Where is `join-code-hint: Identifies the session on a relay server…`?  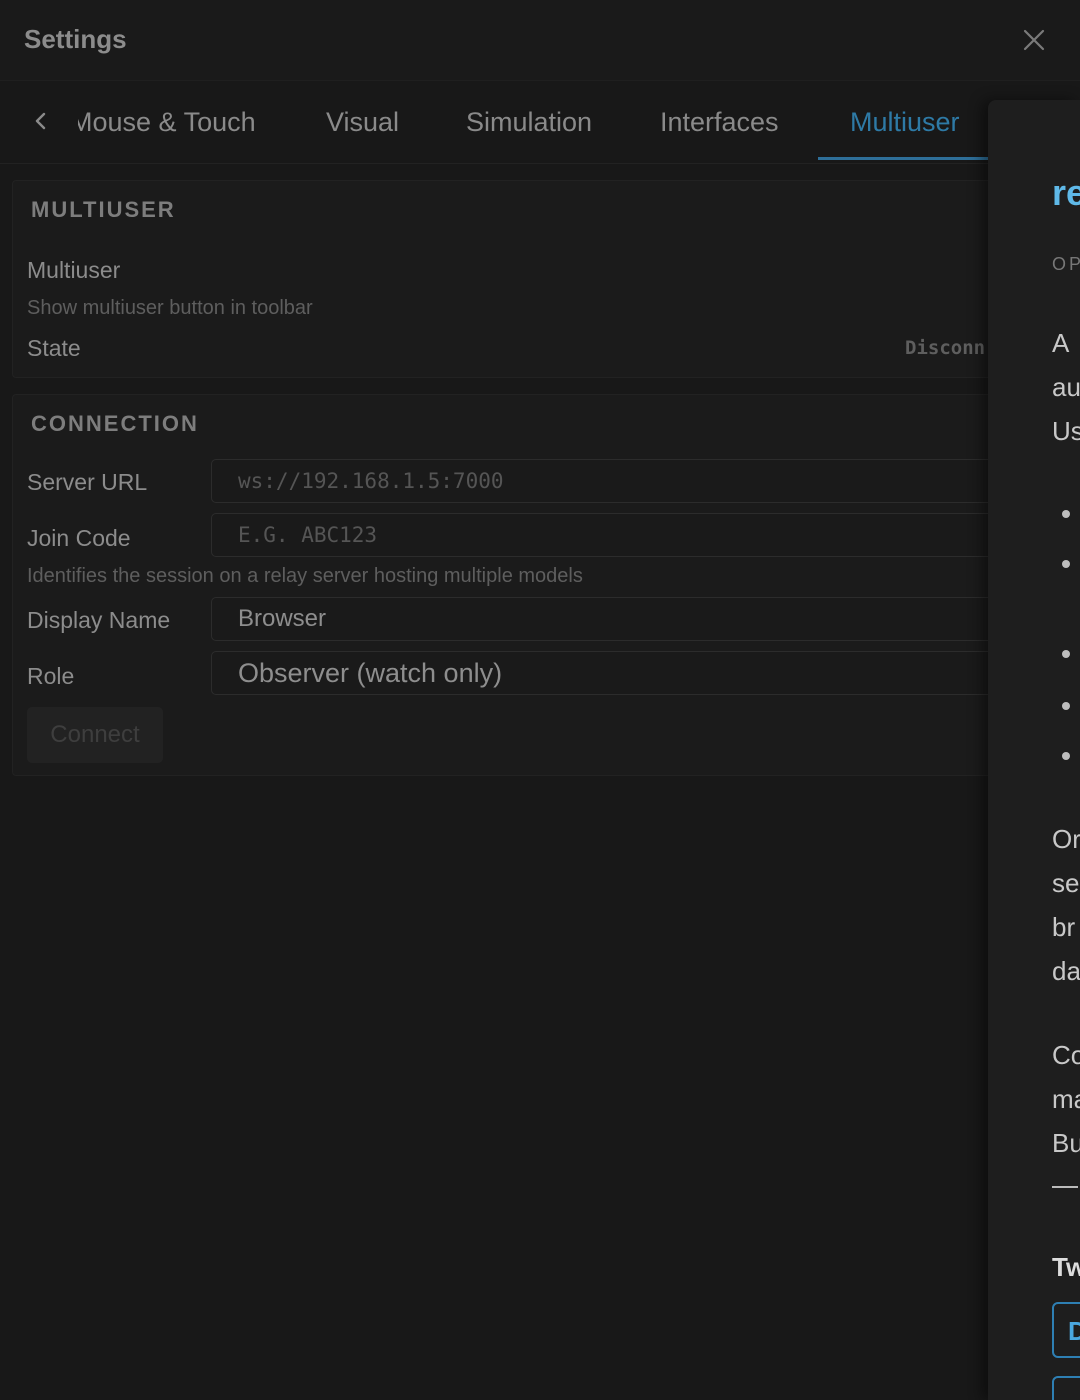
join-code-hint: Identifies the session on a relay server… is located at coordinates (305, 576).